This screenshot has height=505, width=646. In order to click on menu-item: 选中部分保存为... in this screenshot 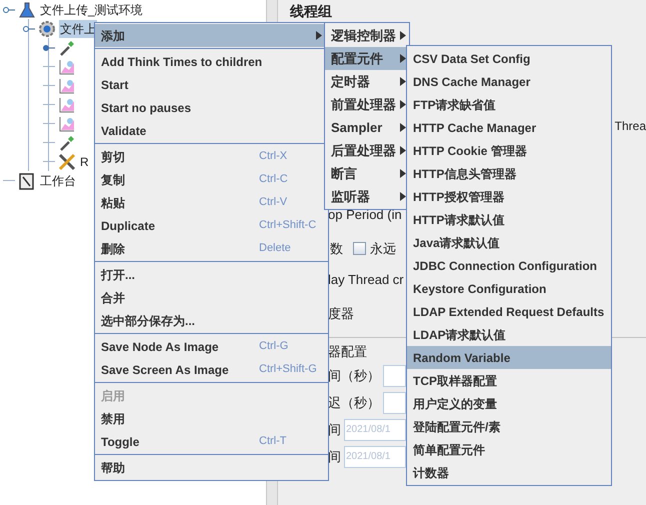, I will do `click(211, 320)`.